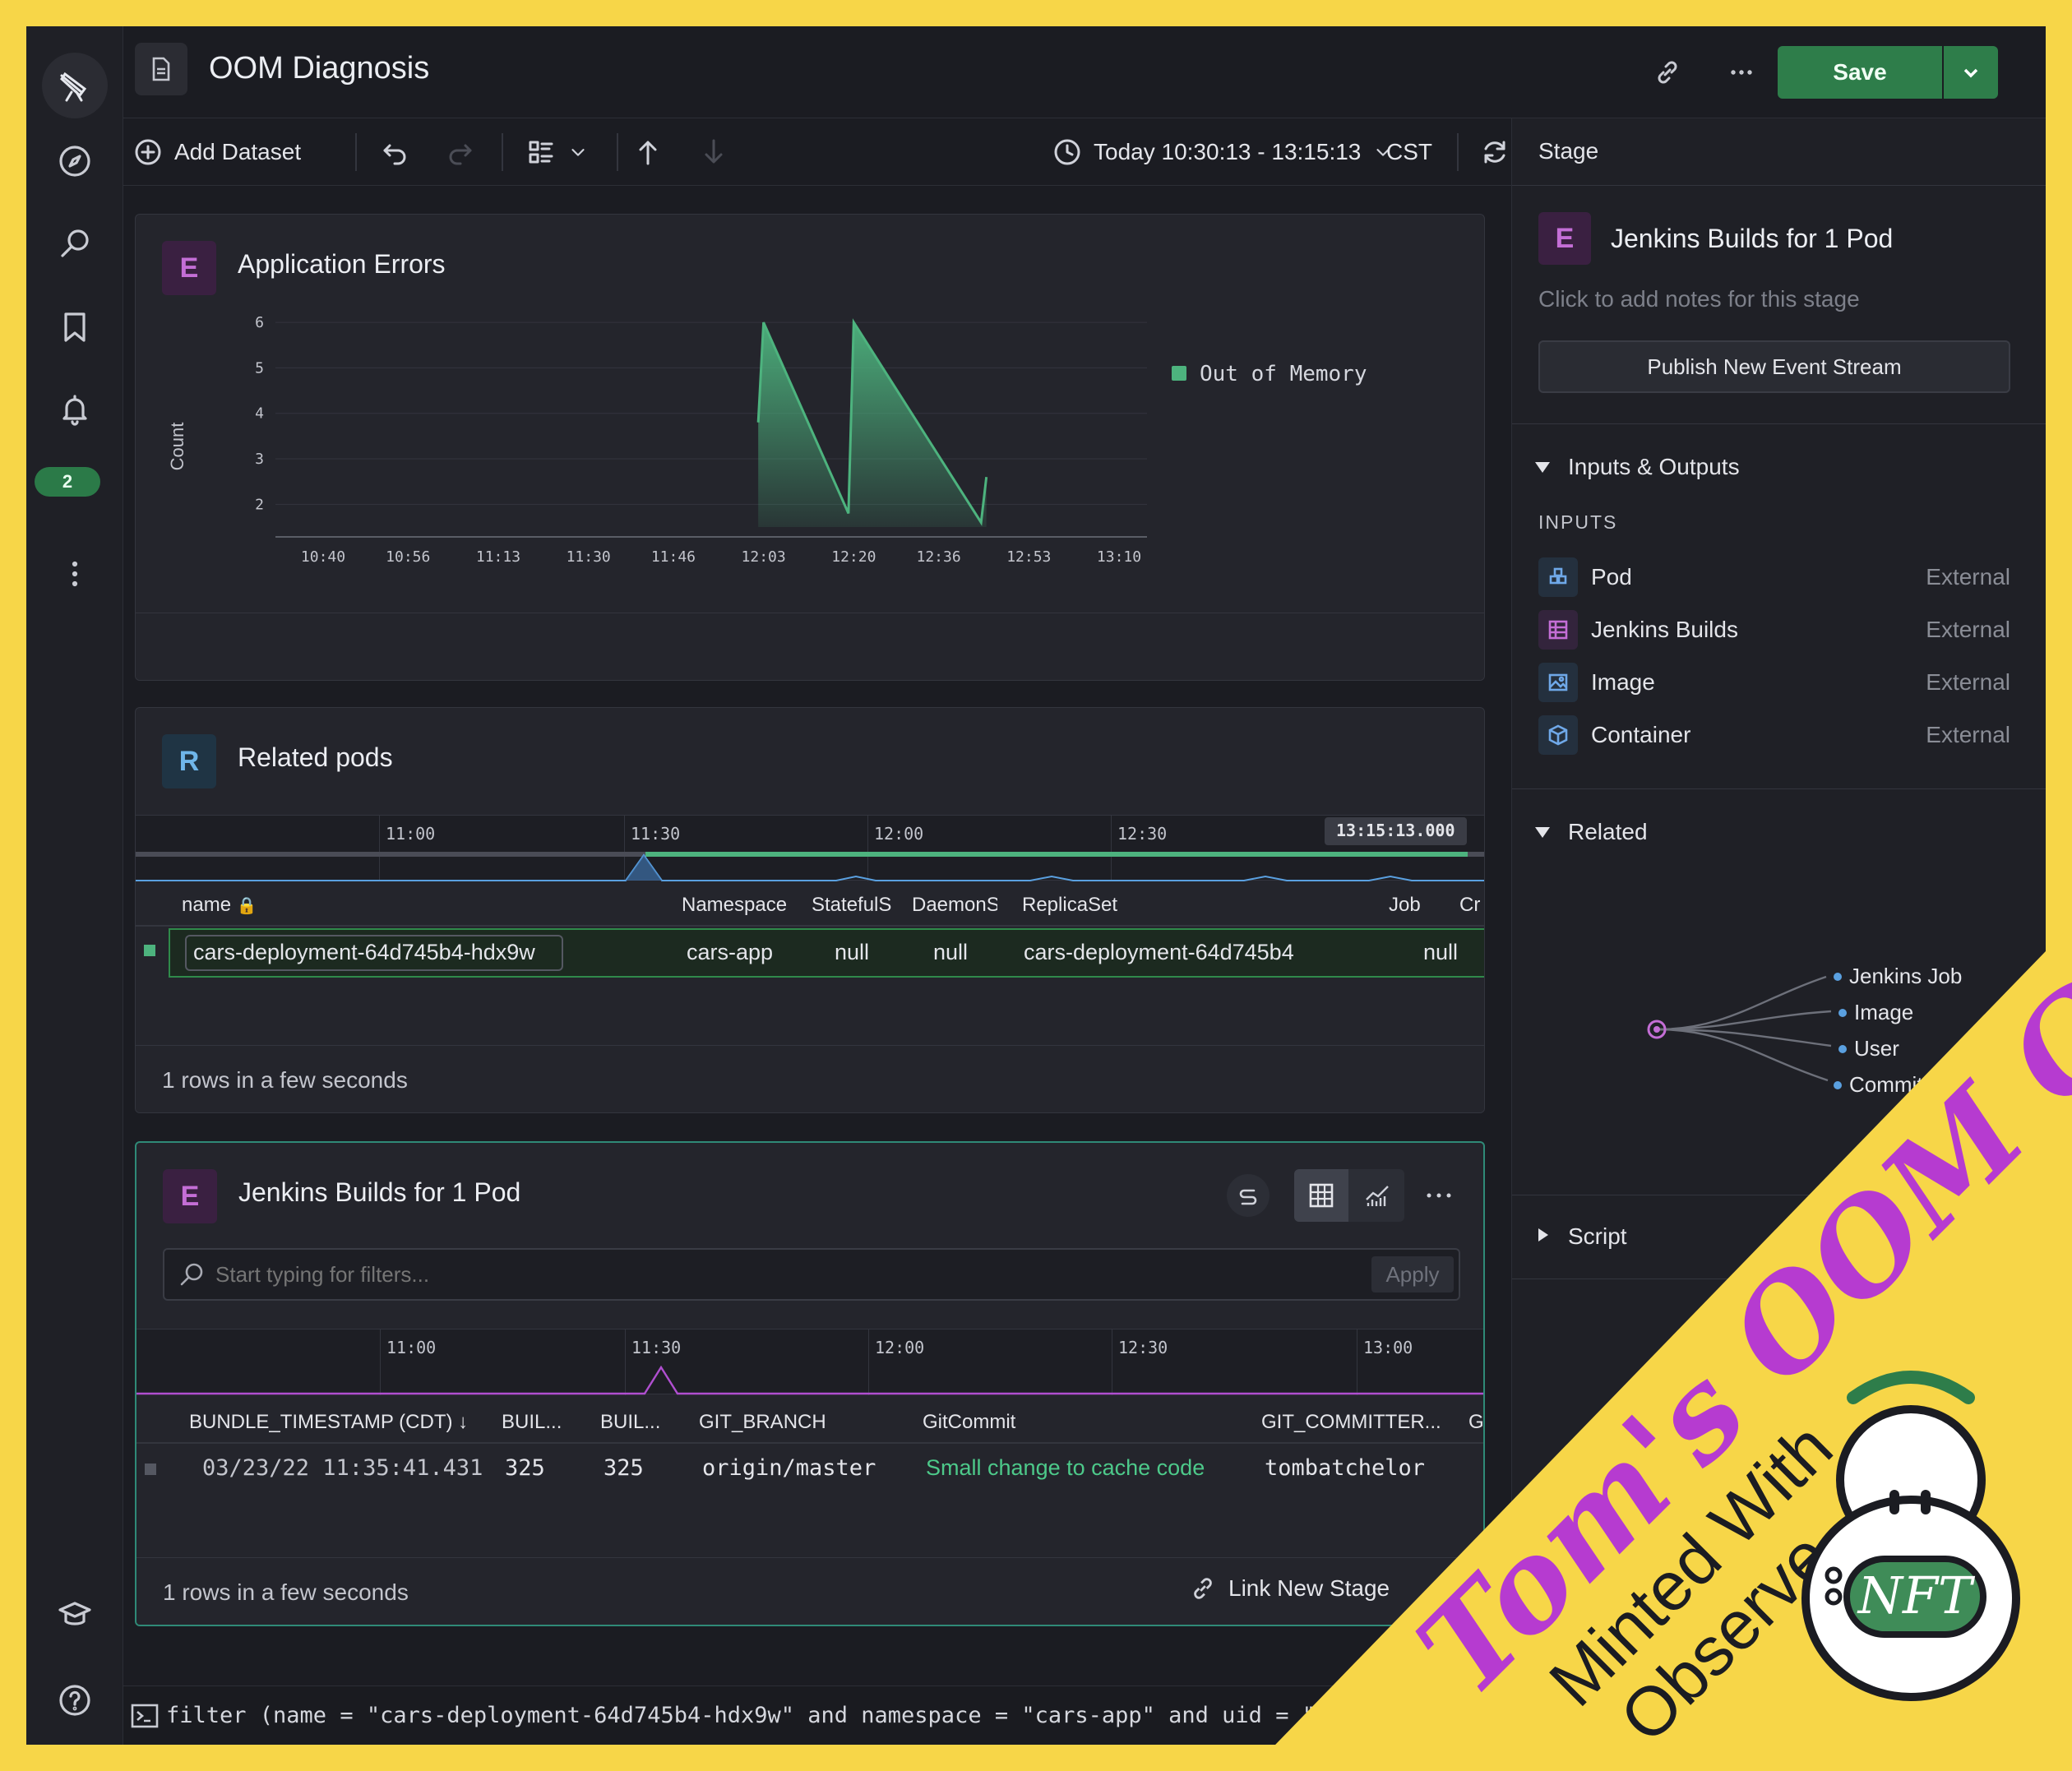 Image resolution: width=2072 pixels, height=1771 pixels. I want to click on move-up-arrow-icon, so click(648, 152).